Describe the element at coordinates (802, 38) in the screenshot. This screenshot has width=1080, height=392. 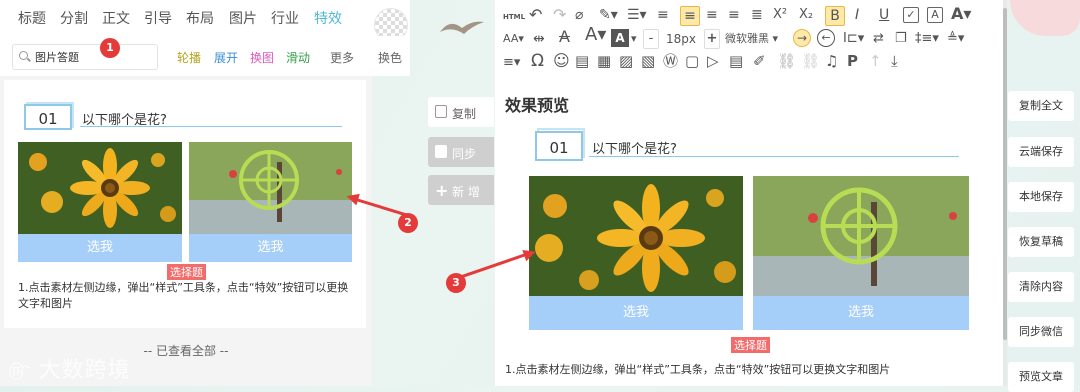
I see `forward-icon: →` at that location.